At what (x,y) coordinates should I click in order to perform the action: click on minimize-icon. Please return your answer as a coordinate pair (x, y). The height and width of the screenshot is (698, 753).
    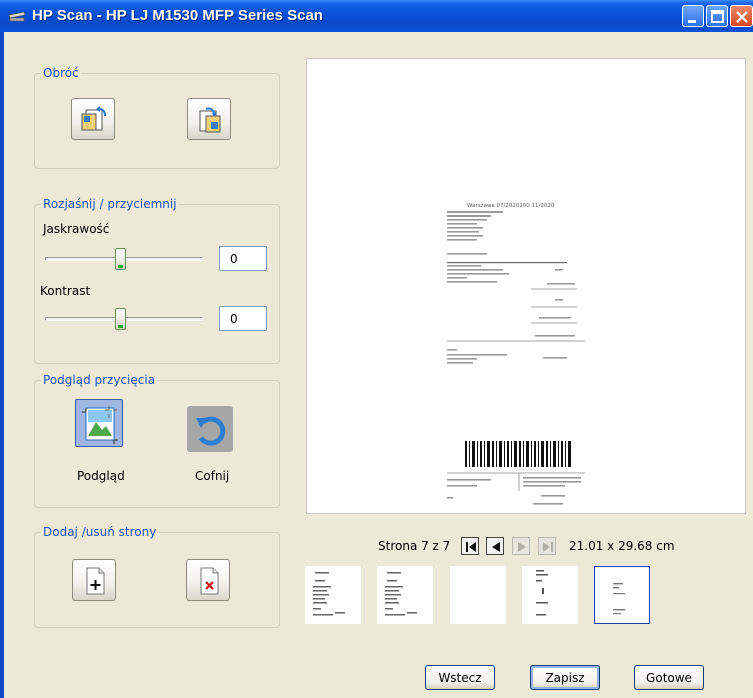
    Looking at the image, I should click on (692, 21).